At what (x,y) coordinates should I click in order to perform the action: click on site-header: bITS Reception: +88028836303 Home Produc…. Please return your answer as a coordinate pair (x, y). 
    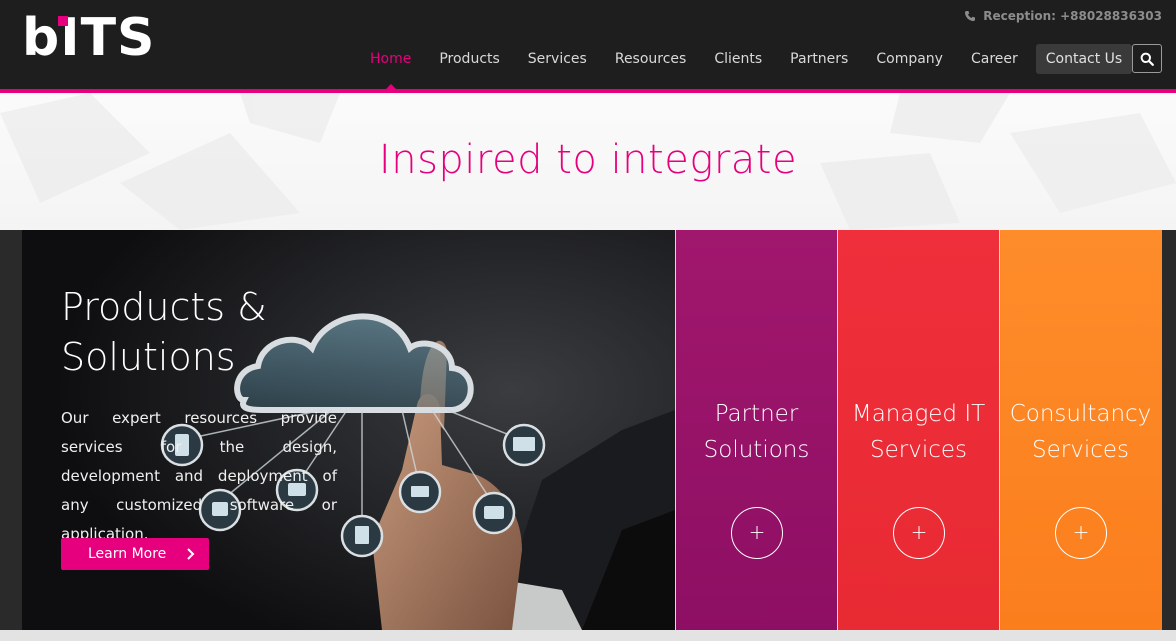
    Looking at the image, I should click on (588, 45).